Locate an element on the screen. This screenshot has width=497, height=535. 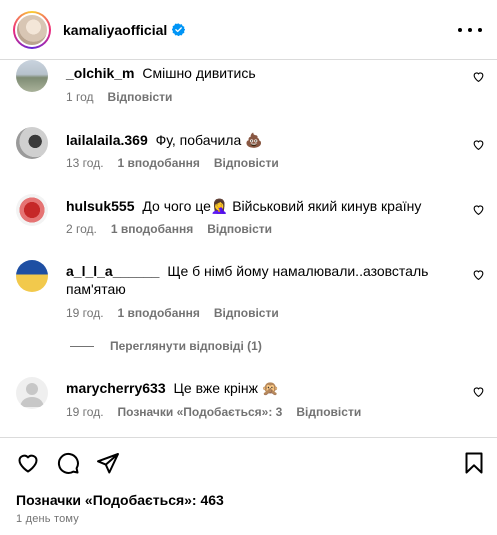
comment-text: Фу, побачила 💩 is located at coordinates (209, 140).